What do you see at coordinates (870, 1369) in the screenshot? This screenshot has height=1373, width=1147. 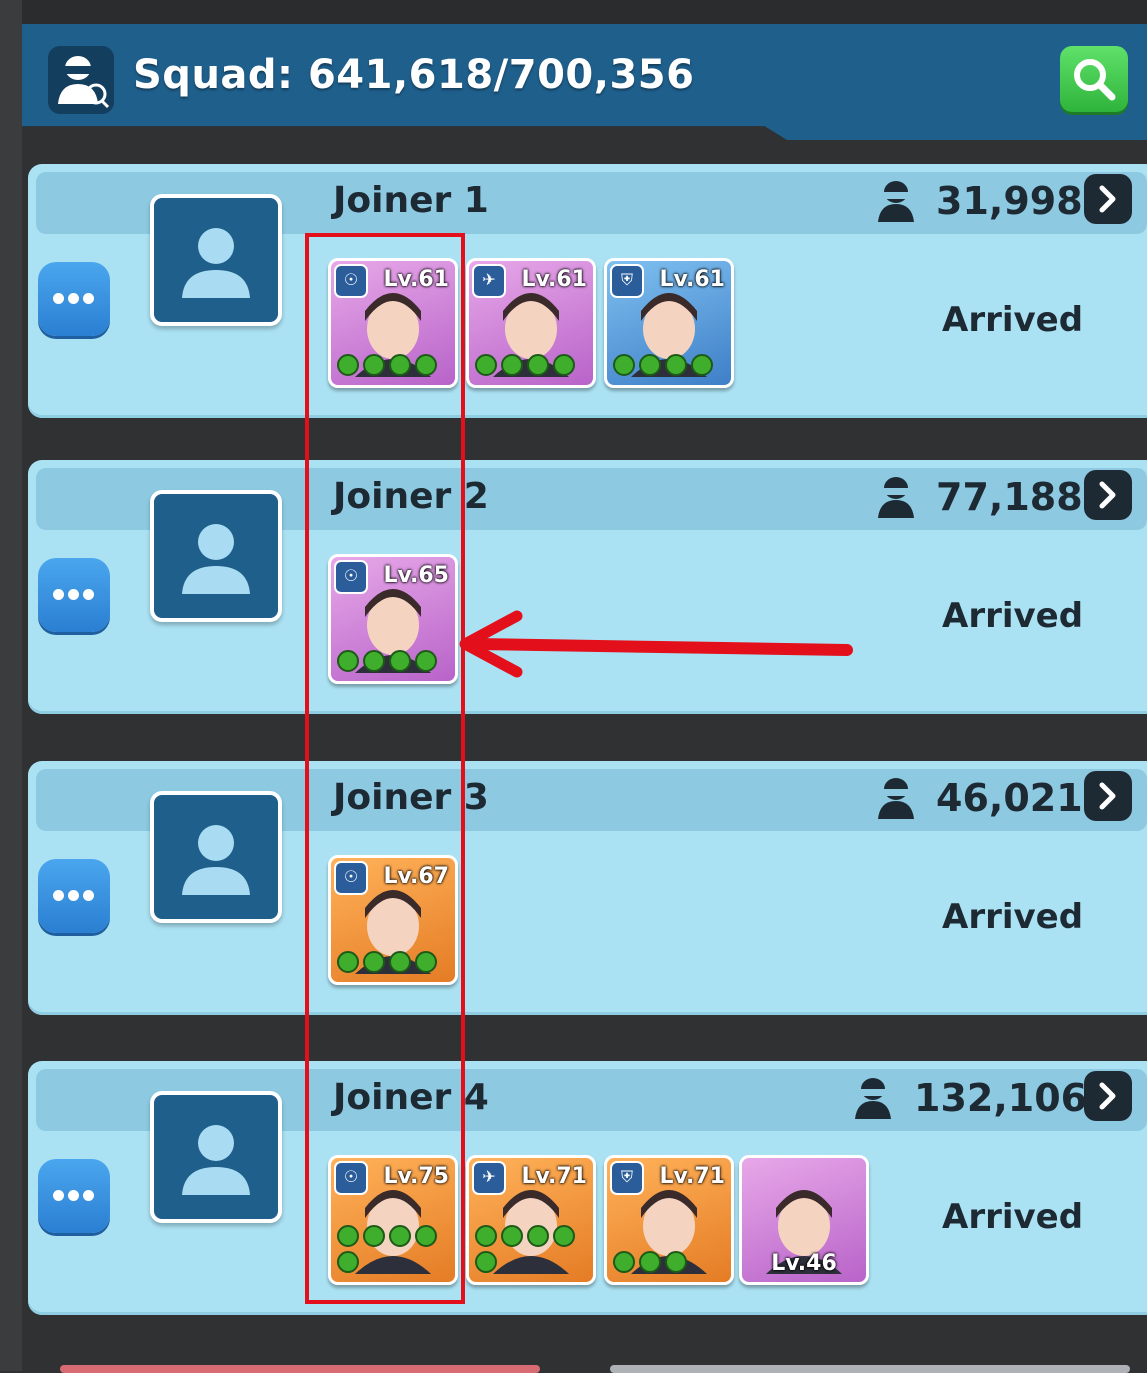 I see `bottom-bar-right` at bounding box center [870, 1369].